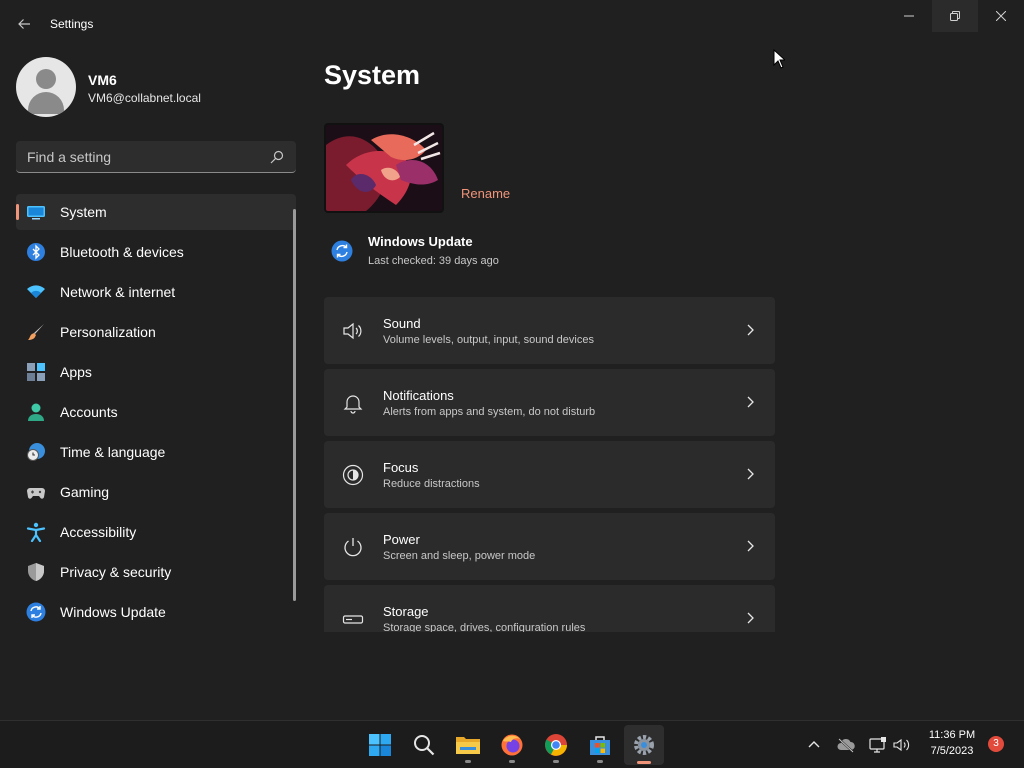 The image size is (1024, 768). Describe the element at coordinates (353, 475) in the screenshot. I see `focus-icon` at that location.